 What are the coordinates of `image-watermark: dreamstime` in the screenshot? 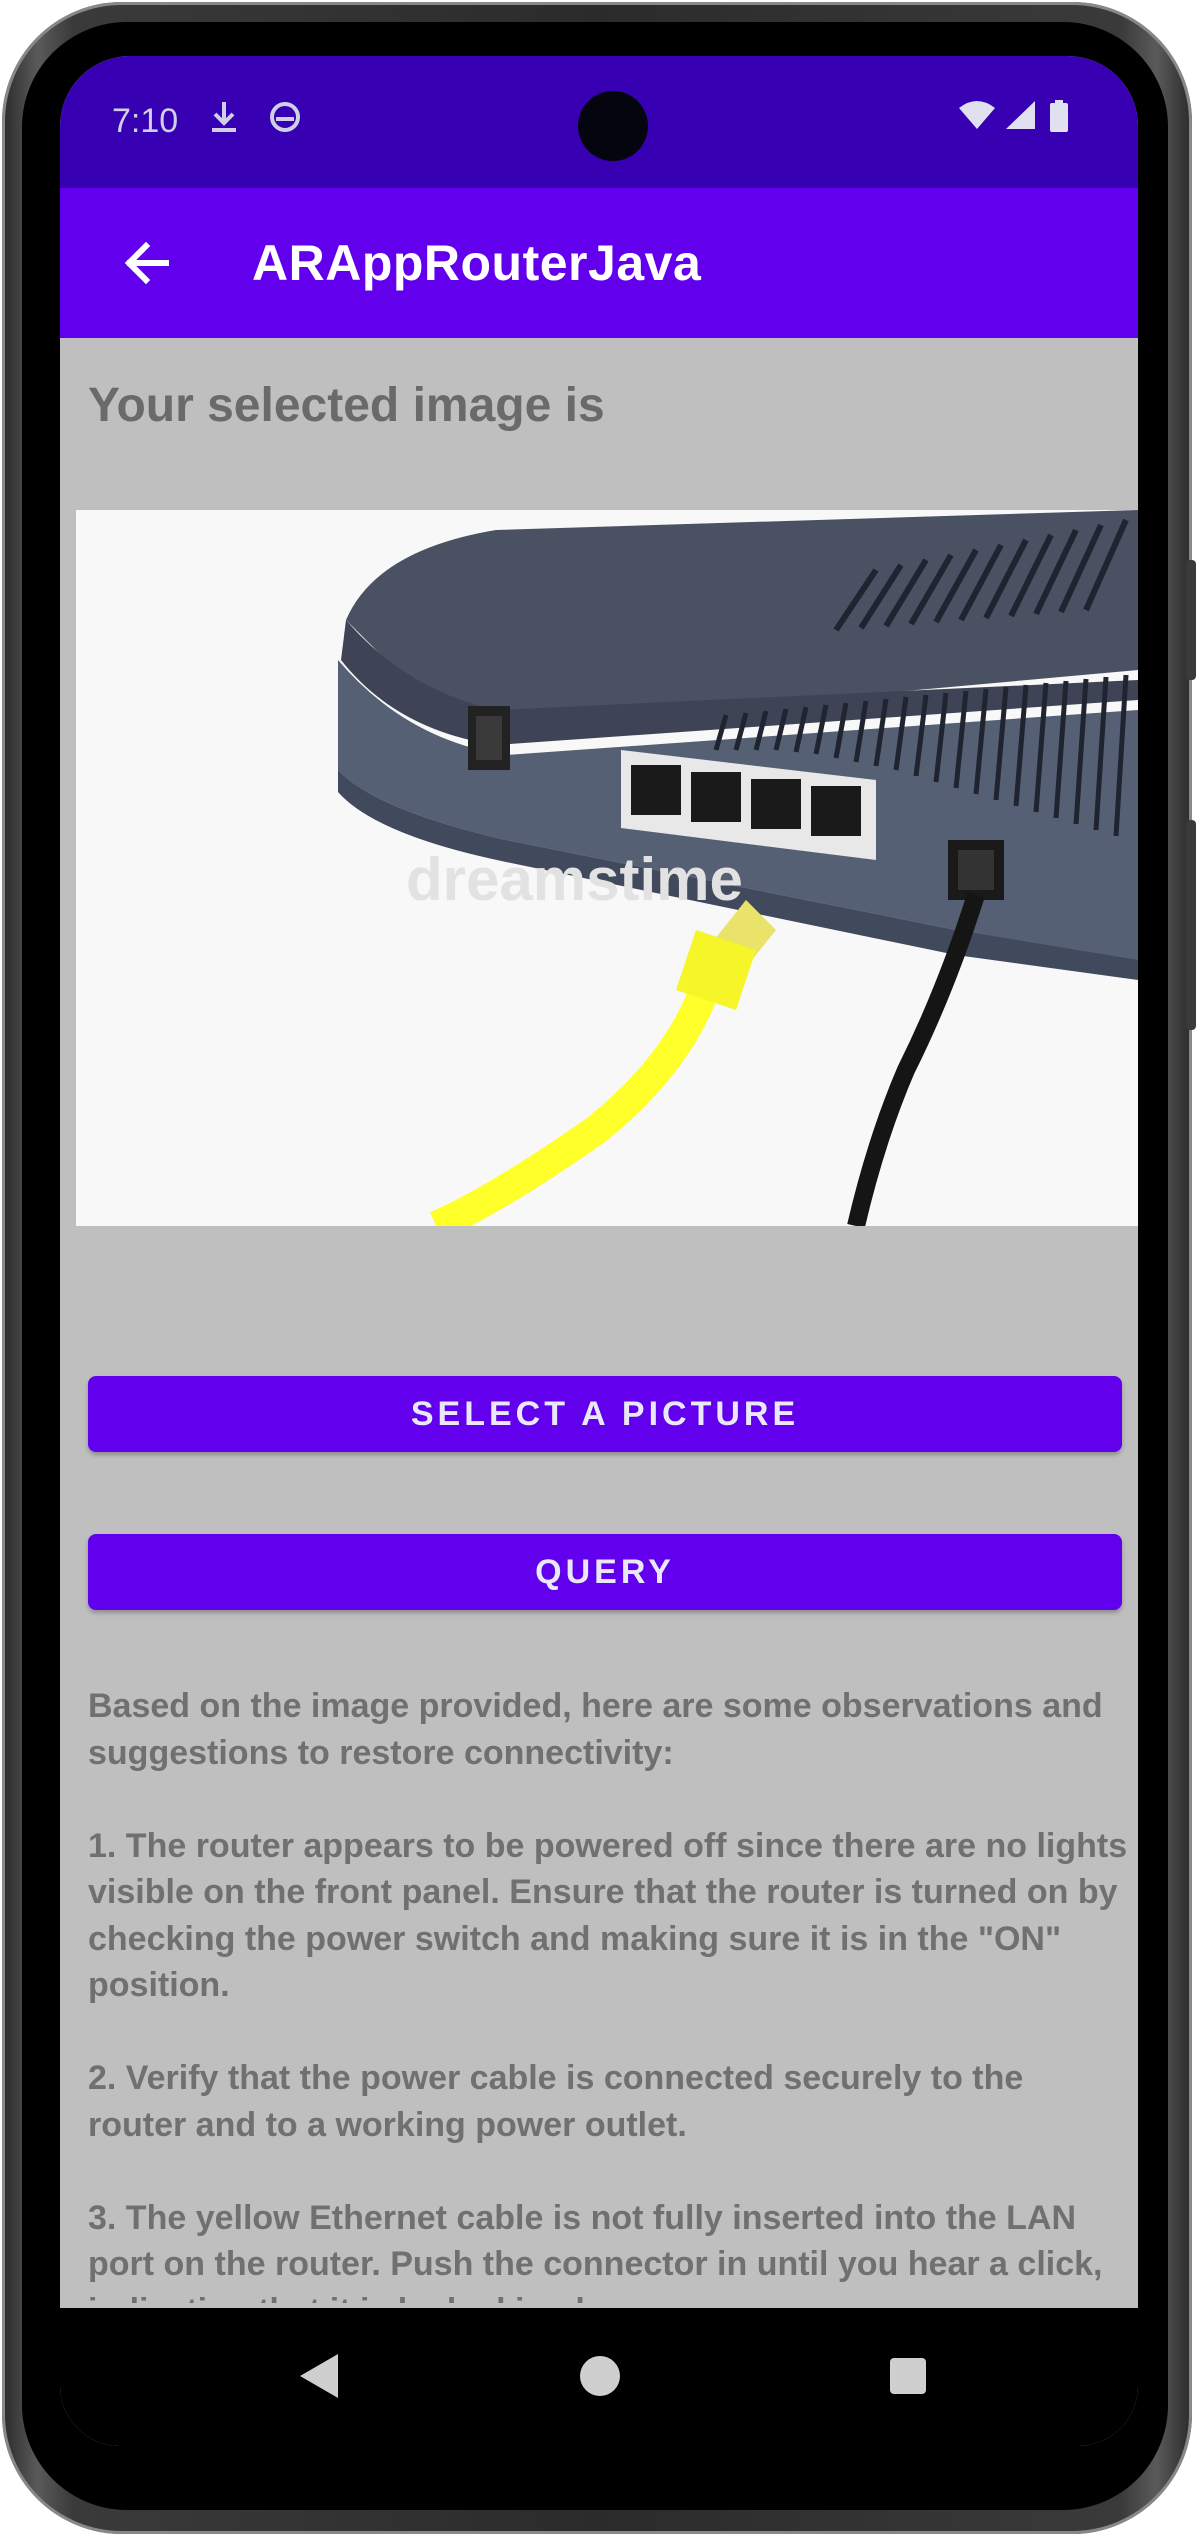 It's located at (574, 879).